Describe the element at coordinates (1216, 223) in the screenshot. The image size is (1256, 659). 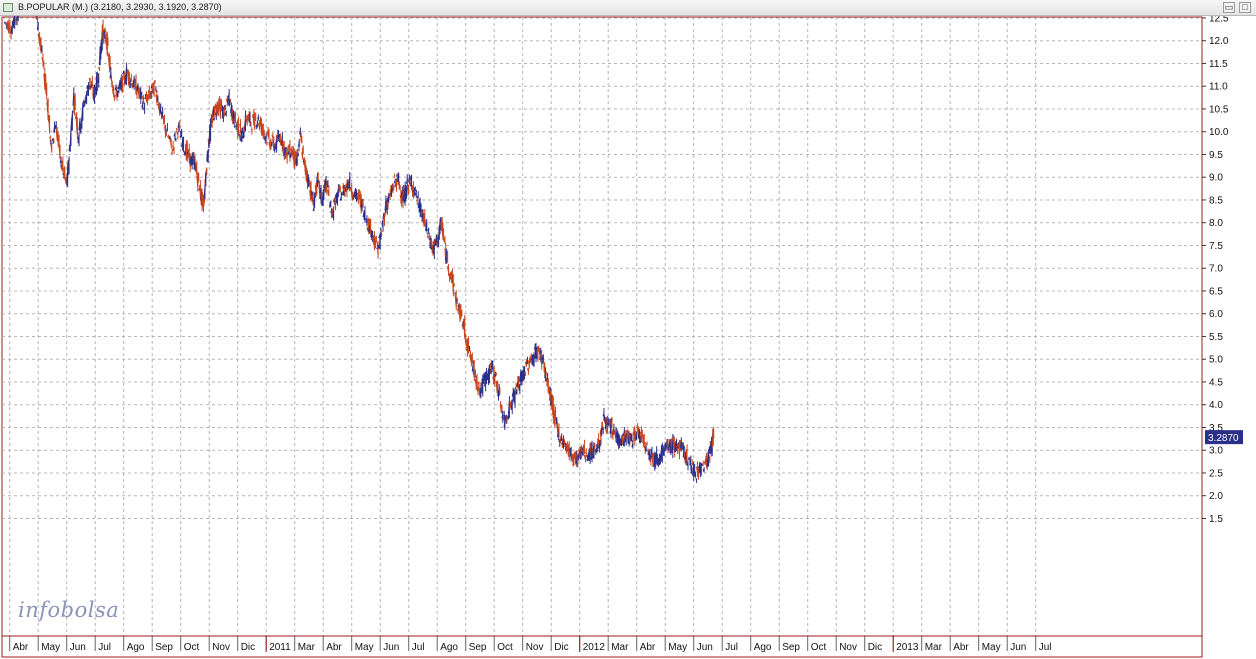
I see `y-tick-label: 8.0` at that location.